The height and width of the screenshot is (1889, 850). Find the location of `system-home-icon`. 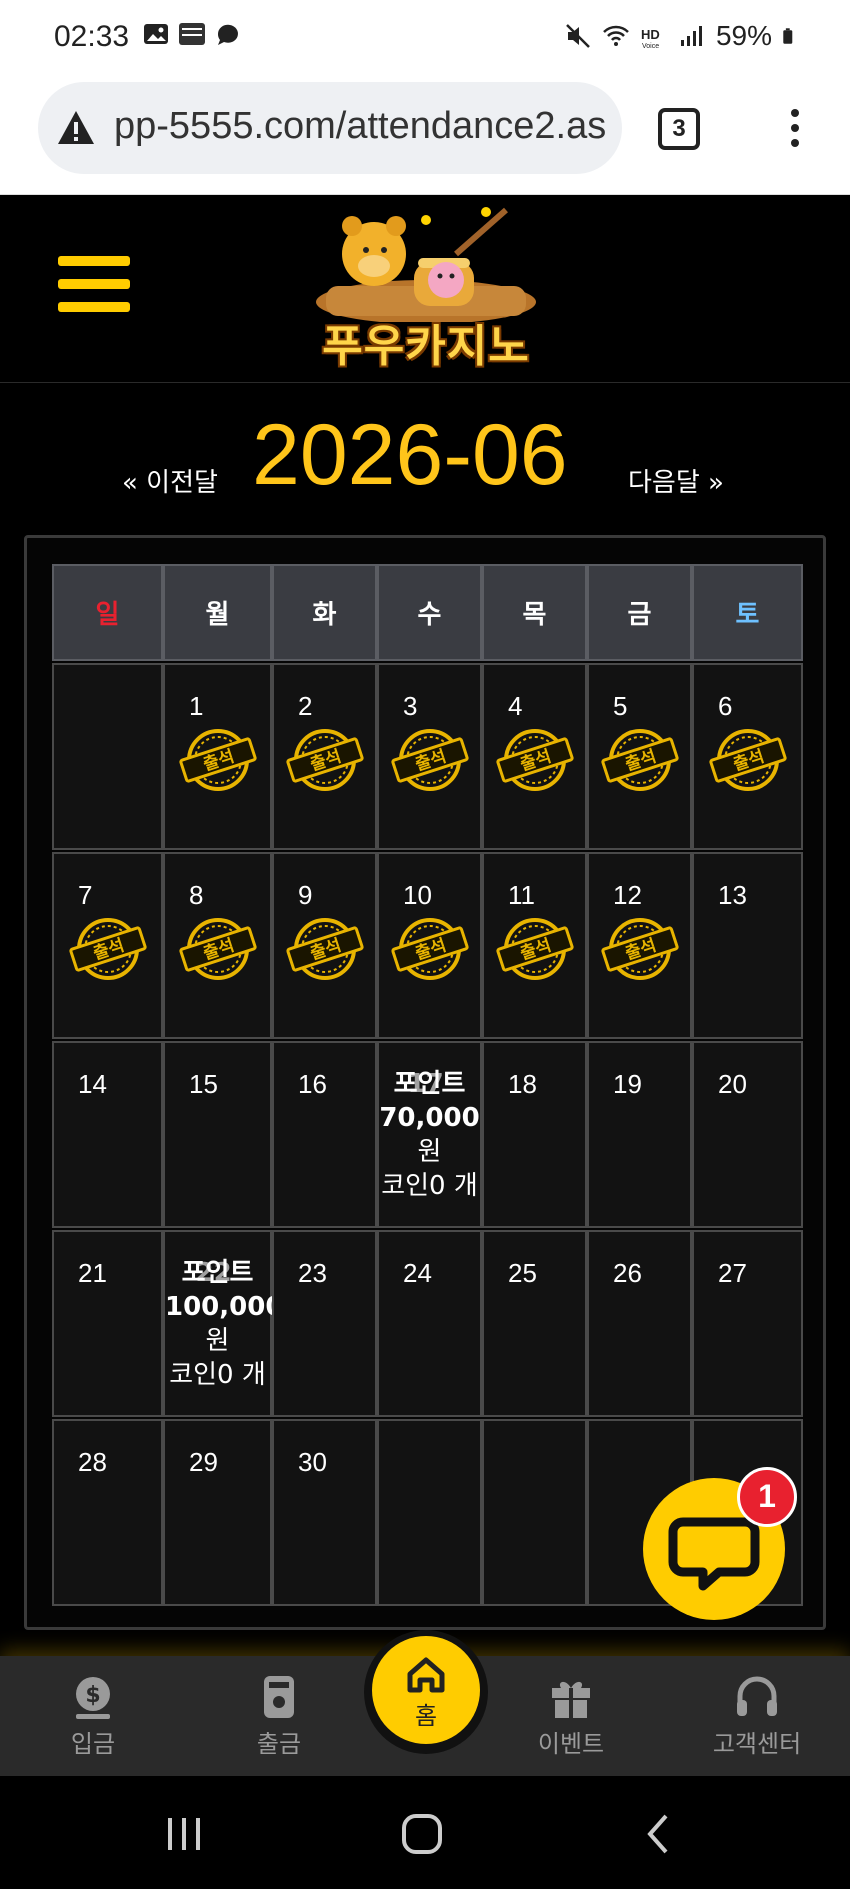

system-home-icon is located at coordinates (422, 1834).